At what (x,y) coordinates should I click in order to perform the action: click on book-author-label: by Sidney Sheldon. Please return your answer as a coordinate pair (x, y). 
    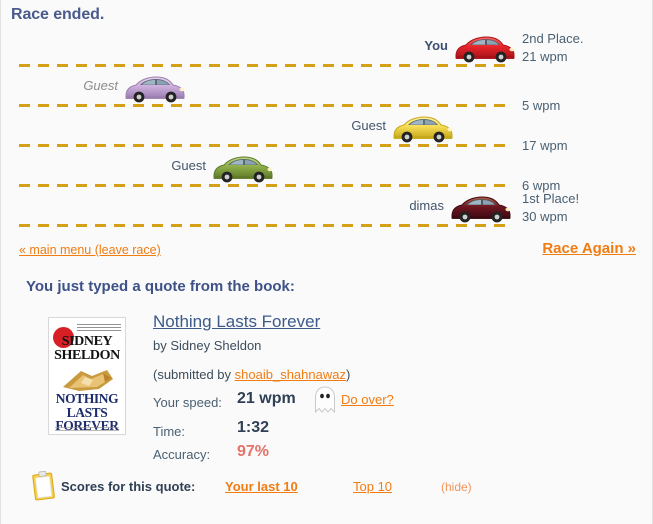
    Looking at the image, I should click on (207, 345).